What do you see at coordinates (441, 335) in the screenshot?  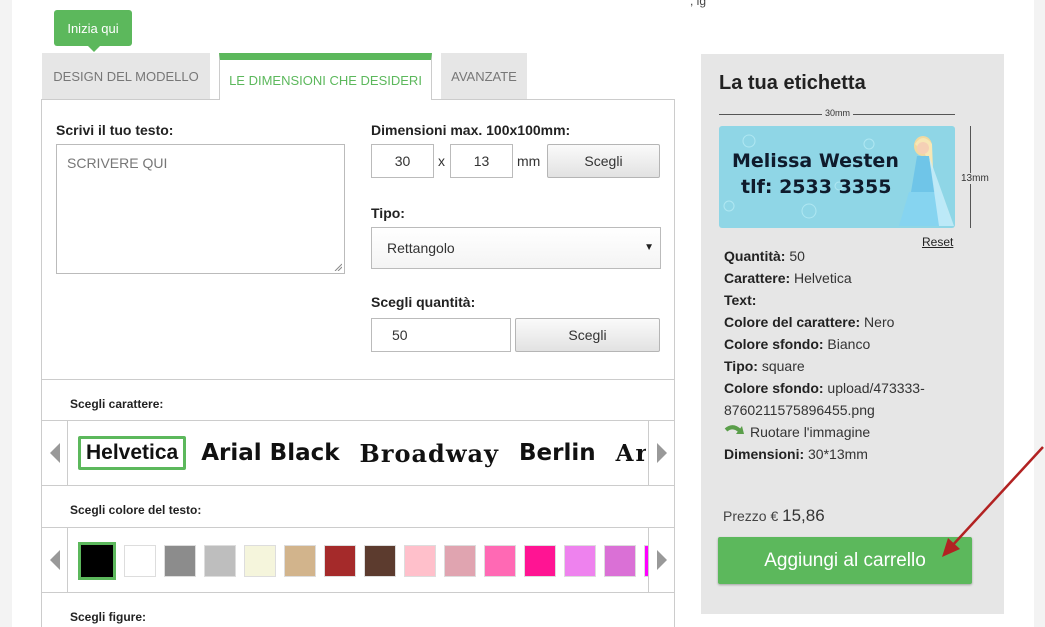 I see `quantity-input: 50` at bounding box center [441, 335].